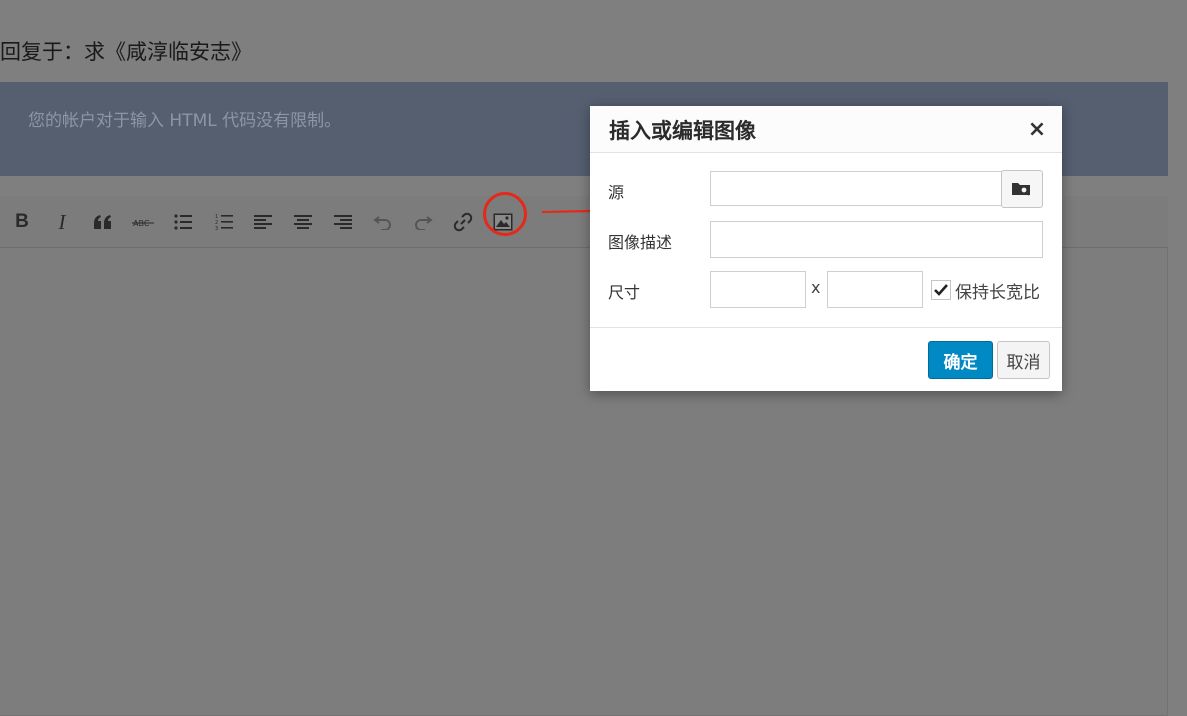  Describe the element at coordinates (303, 222) in the screenshot. I see `align-center-icon` at that location.